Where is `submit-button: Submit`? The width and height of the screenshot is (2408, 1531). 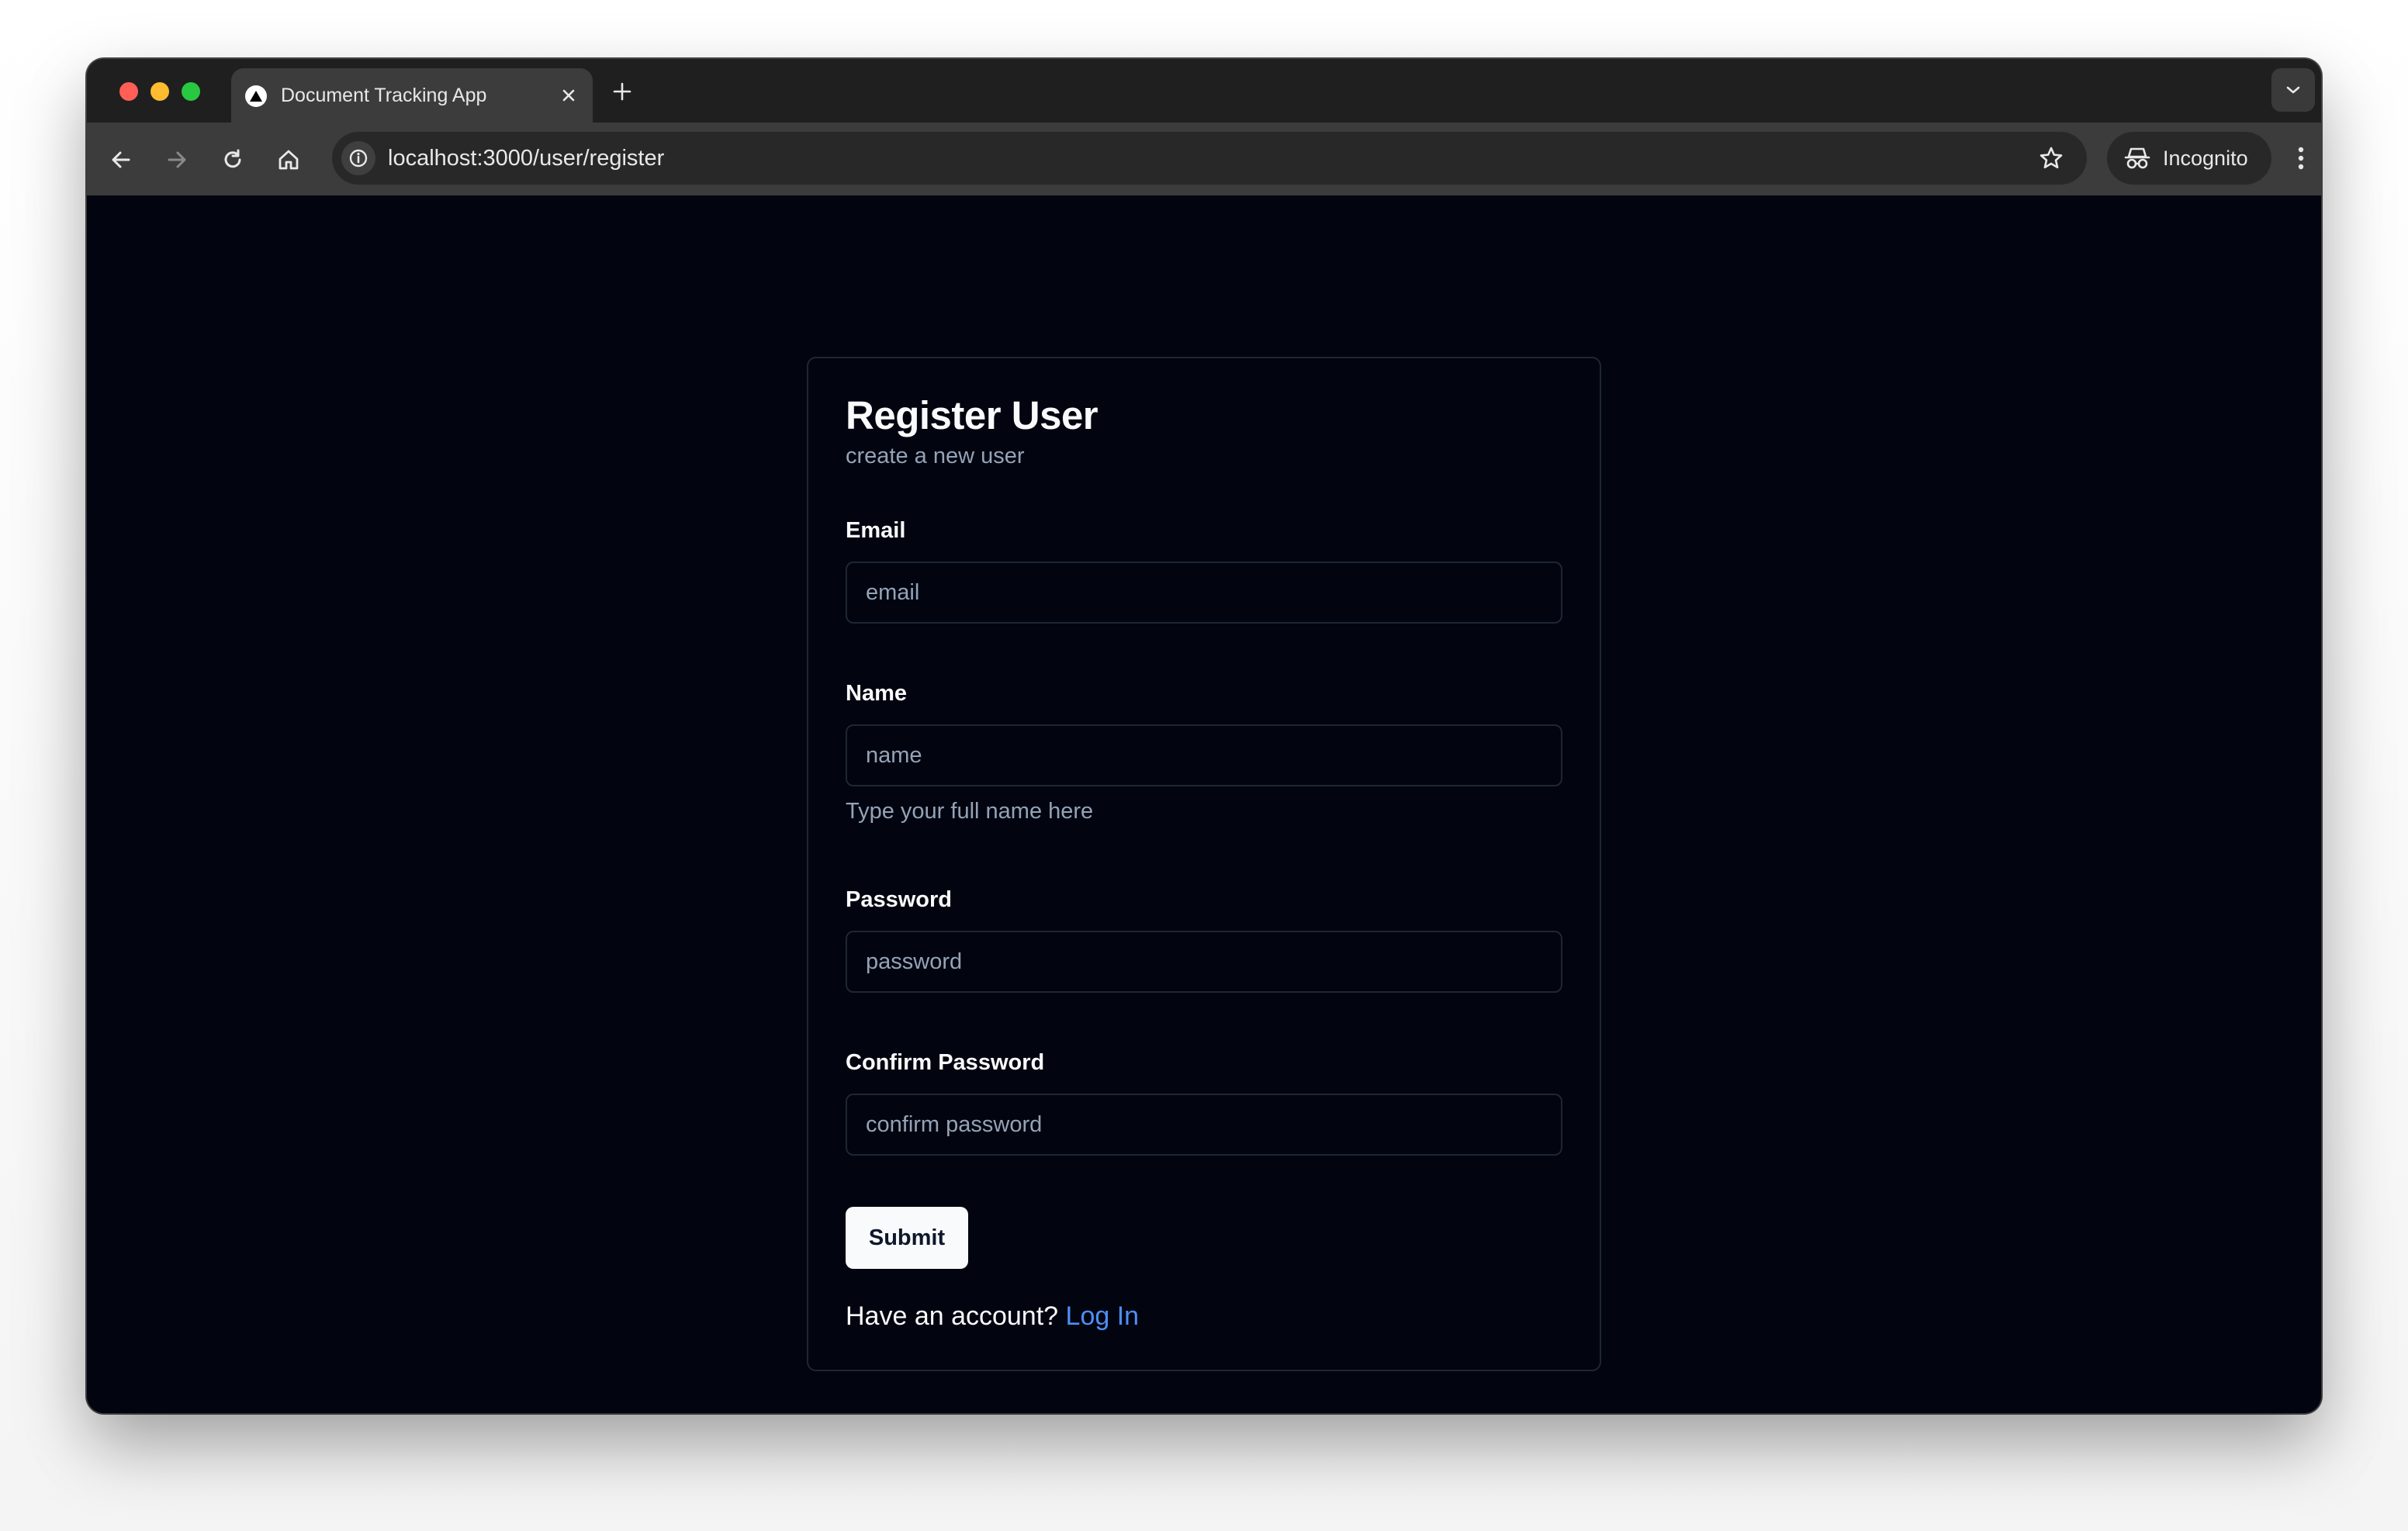
submit-button: Submit is located at coordinates (907, 1238).